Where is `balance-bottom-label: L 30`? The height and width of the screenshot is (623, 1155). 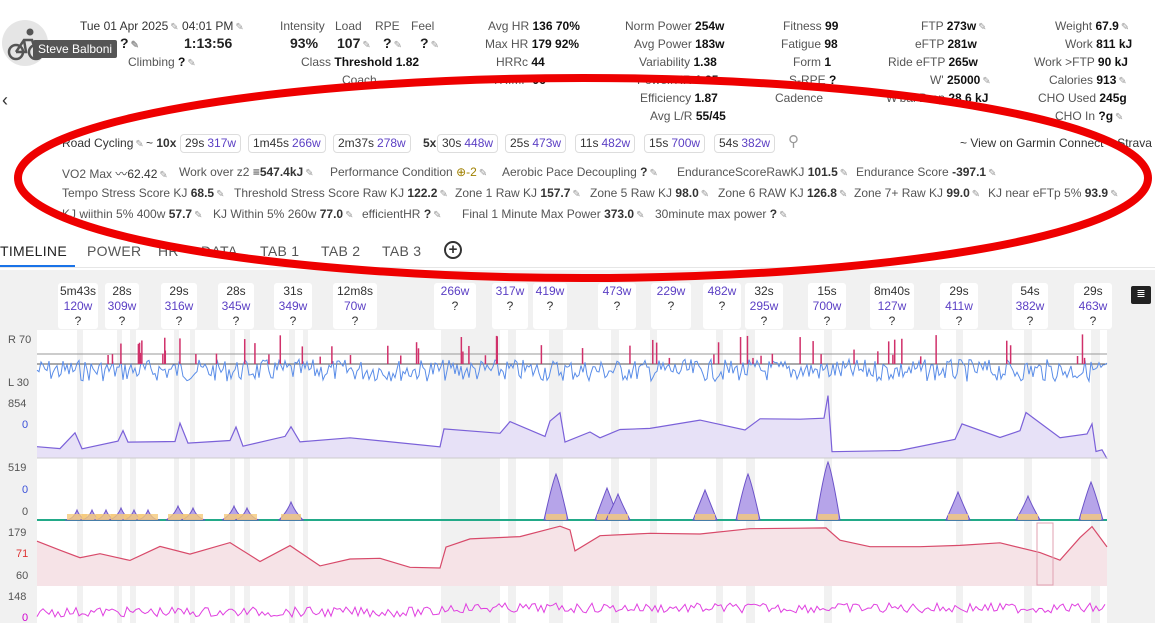
balance-bottom-label: L 30 is located at coordinates (19, 383).